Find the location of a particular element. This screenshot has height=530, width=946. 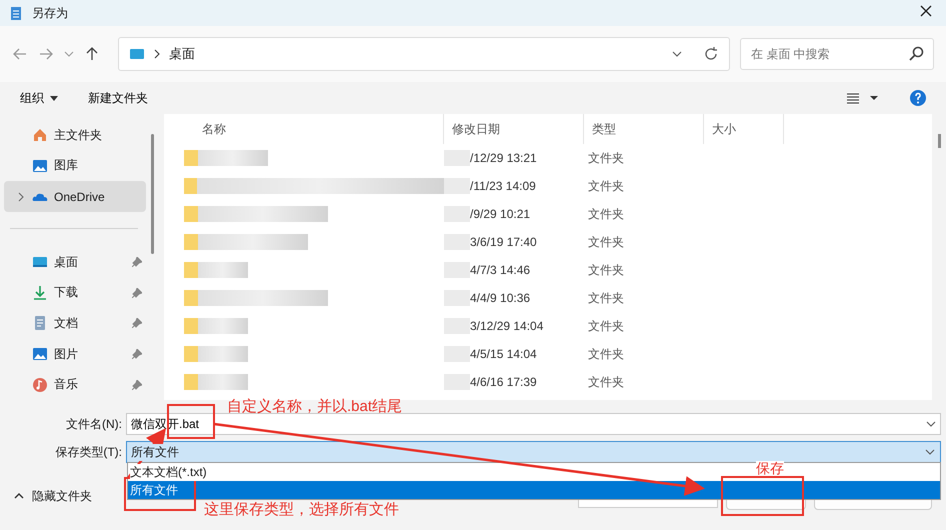

date-cell: /9/29 10:21 is located at coordinates (500, 214).